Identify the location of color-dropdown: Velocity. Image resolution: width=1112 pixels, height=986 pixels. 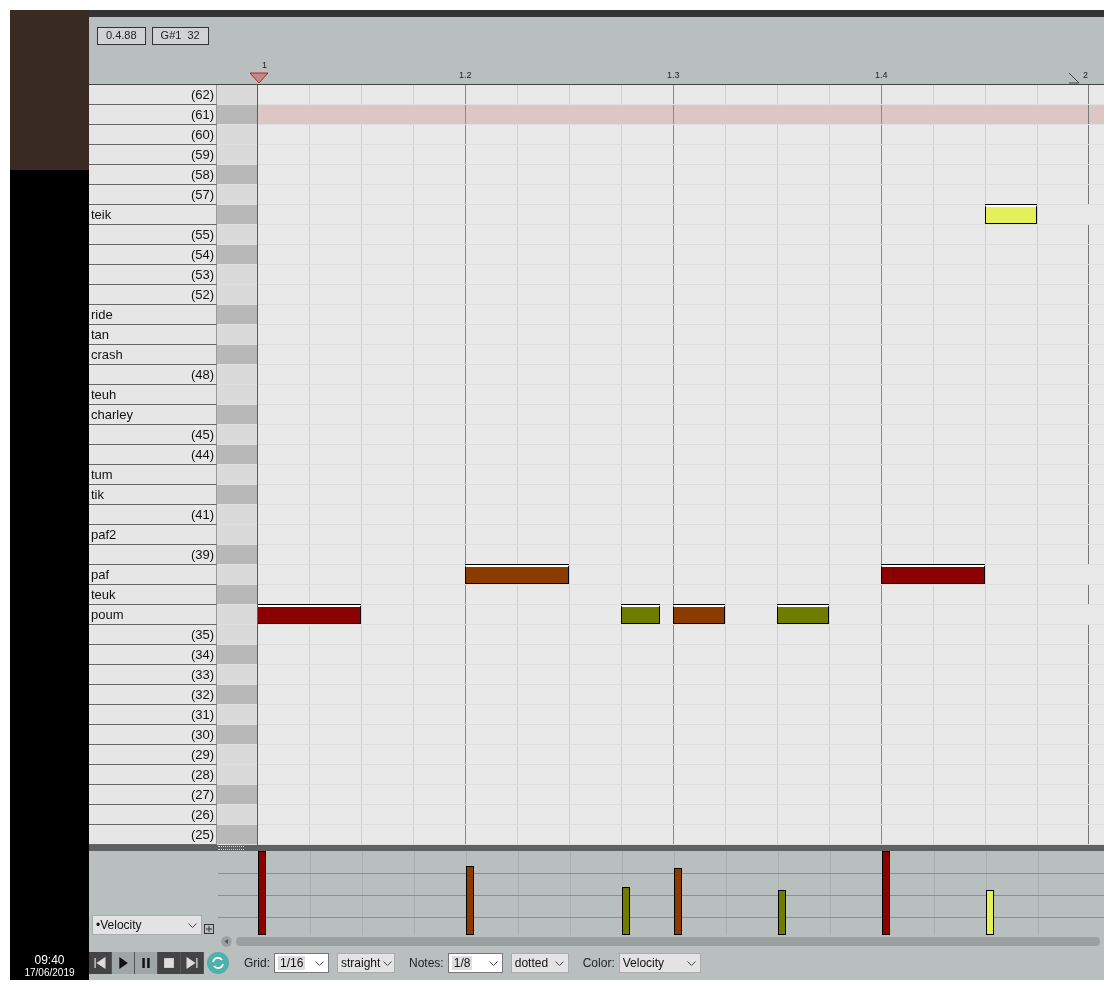
(659, 963).